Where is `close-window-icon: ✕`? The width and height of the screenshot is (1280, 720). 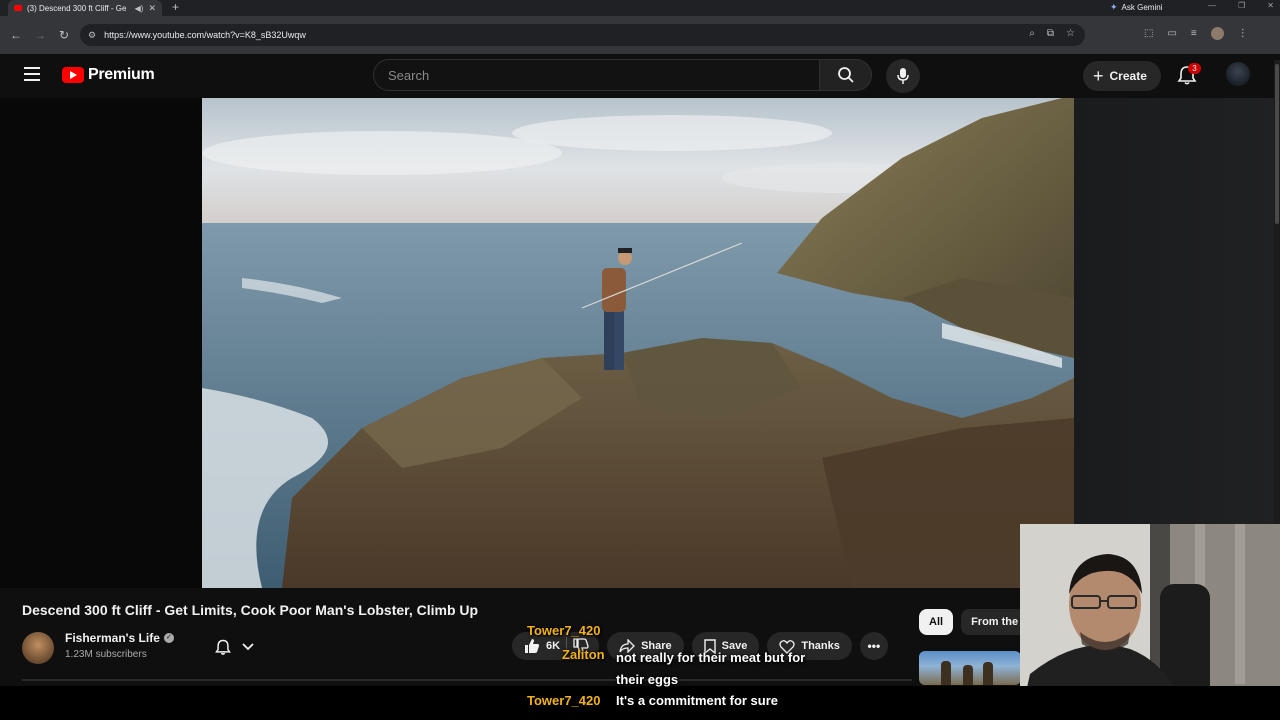
close-window-icon: ✕ is located at coordinates (1270, 5).